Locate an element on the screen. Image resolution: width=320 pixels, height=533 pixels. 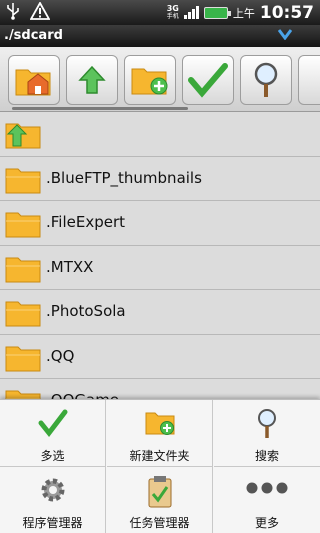
home-folder-button is located at coordinates (34, 80).